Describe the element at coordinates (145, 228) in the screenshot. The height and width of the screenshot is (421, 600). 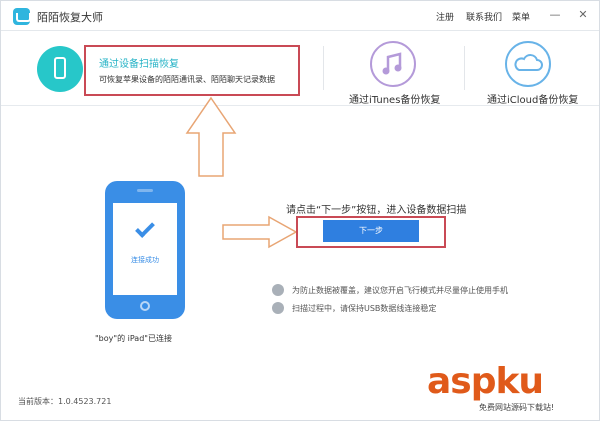
I see `checkmark-icon` at that location.